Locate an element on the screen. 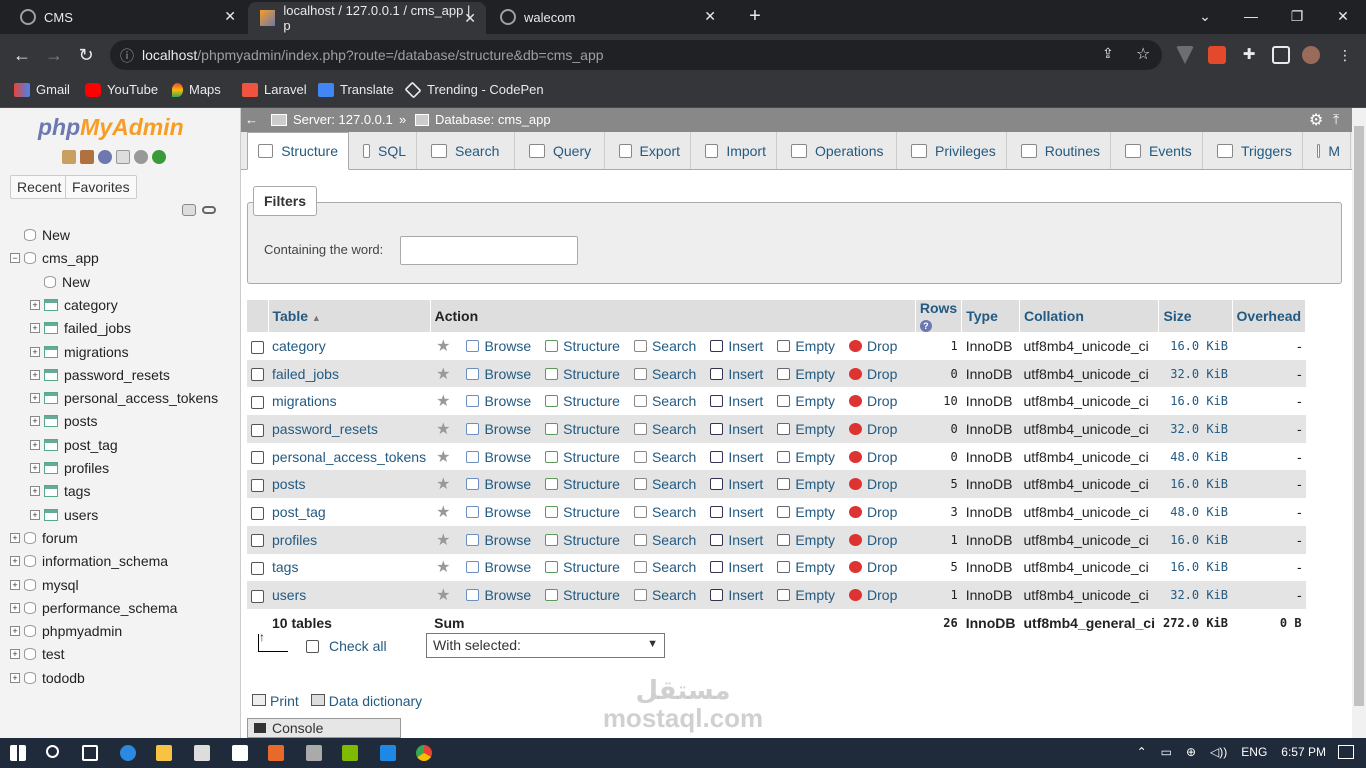 The width and height of the screenshot is (1366, 768). tab-operations: Operations is located at coordinates (839, 150).